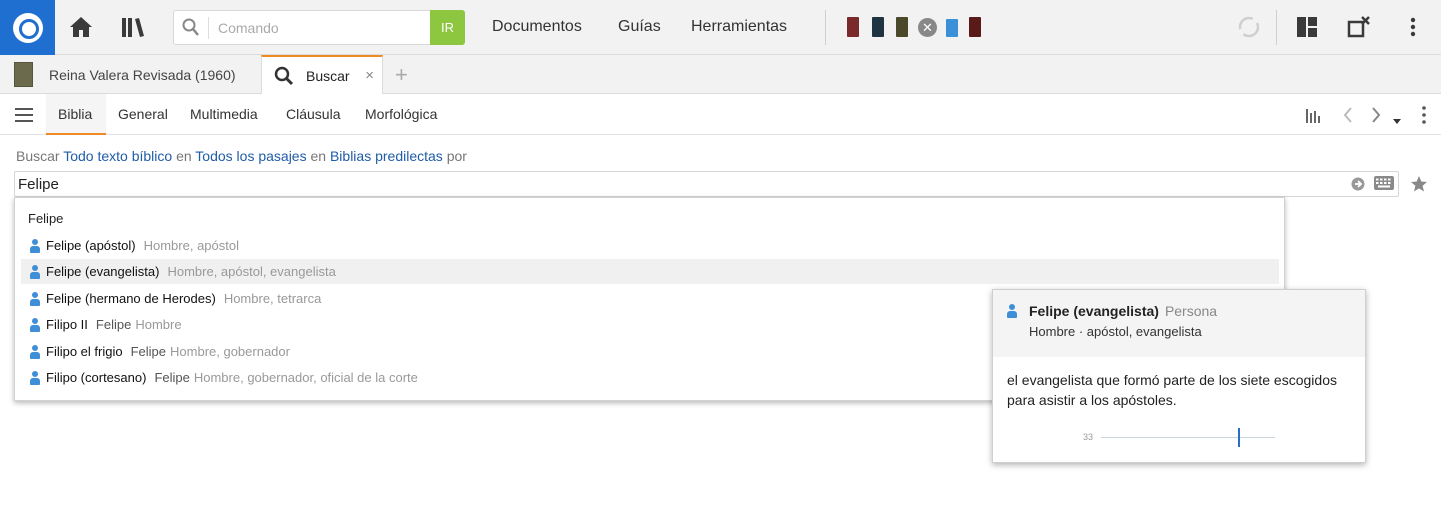 The width and height of the screenshot is (1441, 530). I want to click on nav-documents: Documentos, so click(537, 27).